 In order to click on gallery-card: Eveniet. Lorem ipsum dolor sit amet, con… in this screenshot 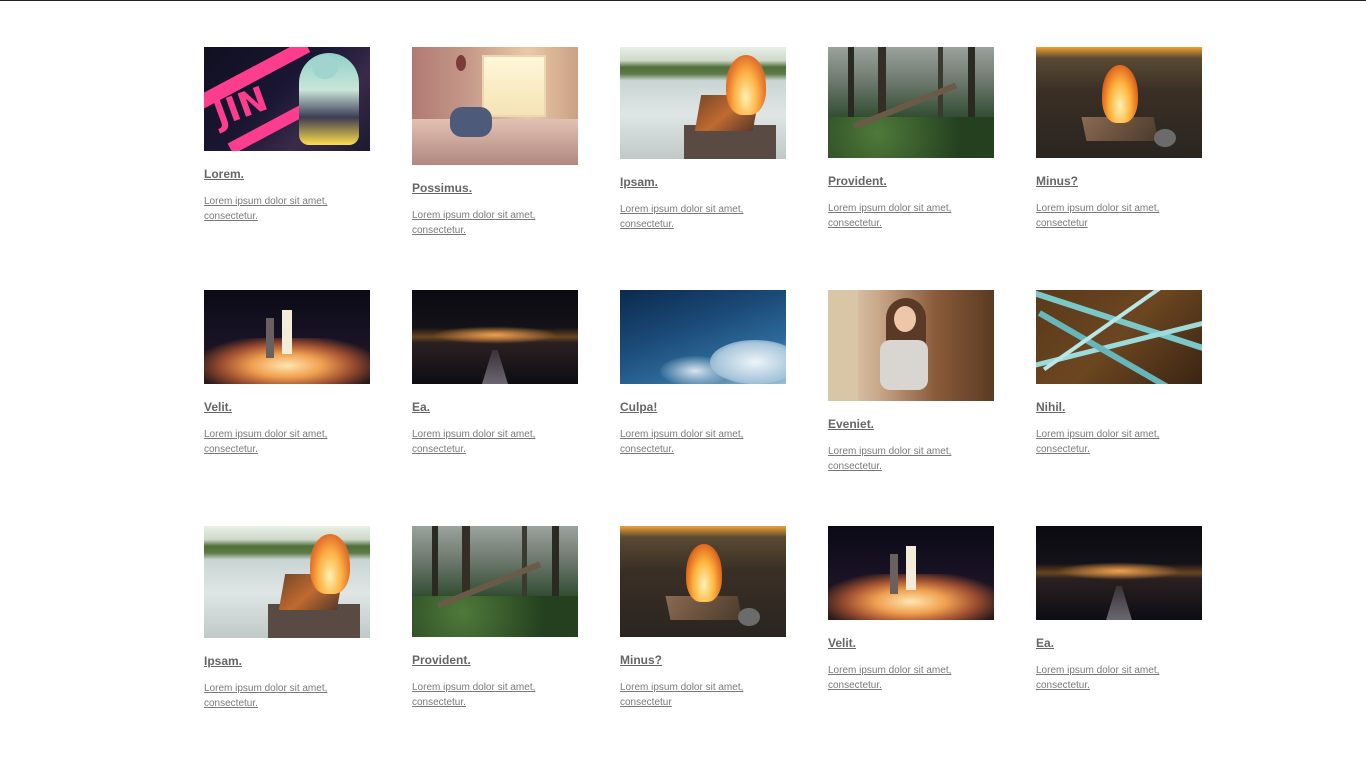, I will do `click(911, 382)`.